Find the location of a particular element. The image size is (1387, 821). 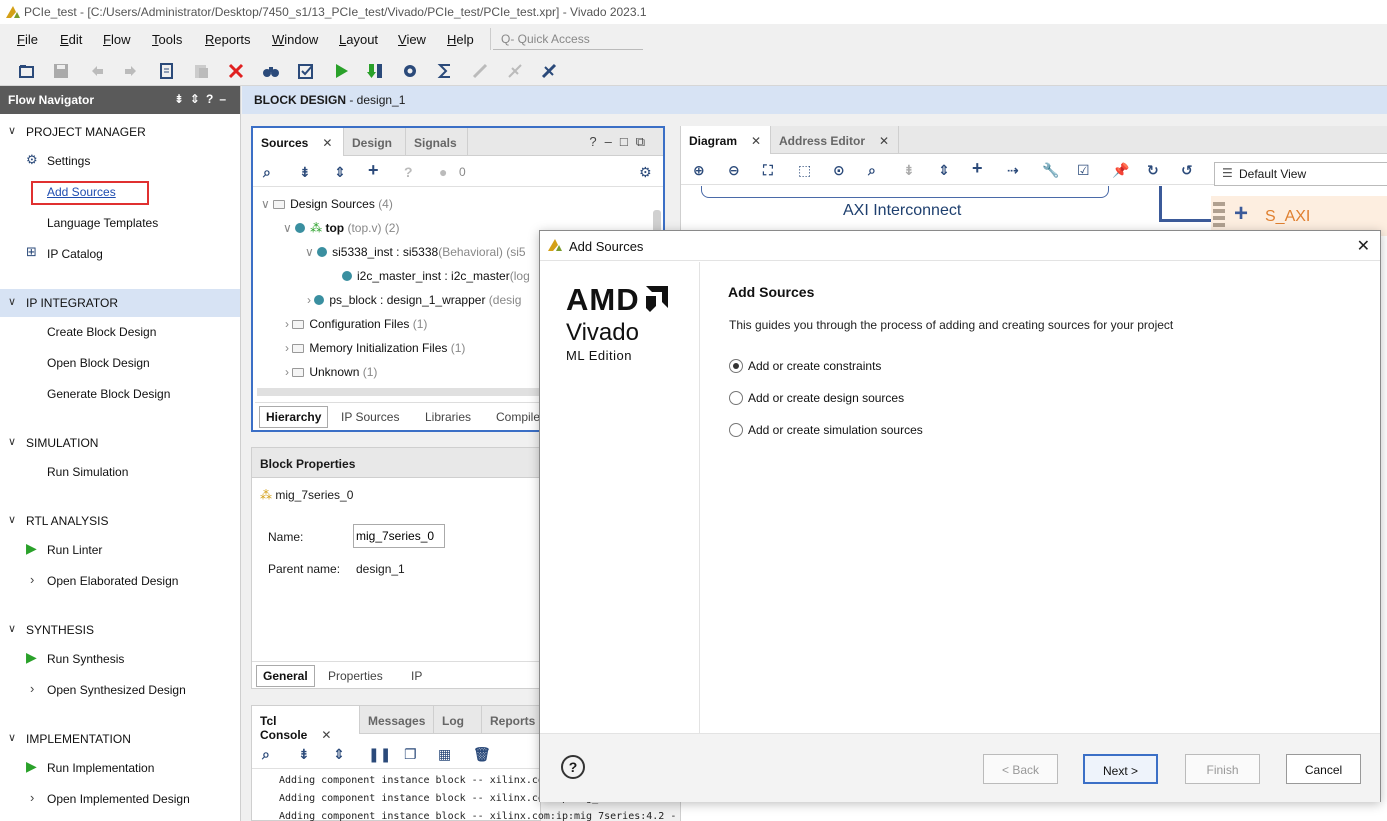

nav-create-block-design: Create Block Design is located at coordinates (101, 332).